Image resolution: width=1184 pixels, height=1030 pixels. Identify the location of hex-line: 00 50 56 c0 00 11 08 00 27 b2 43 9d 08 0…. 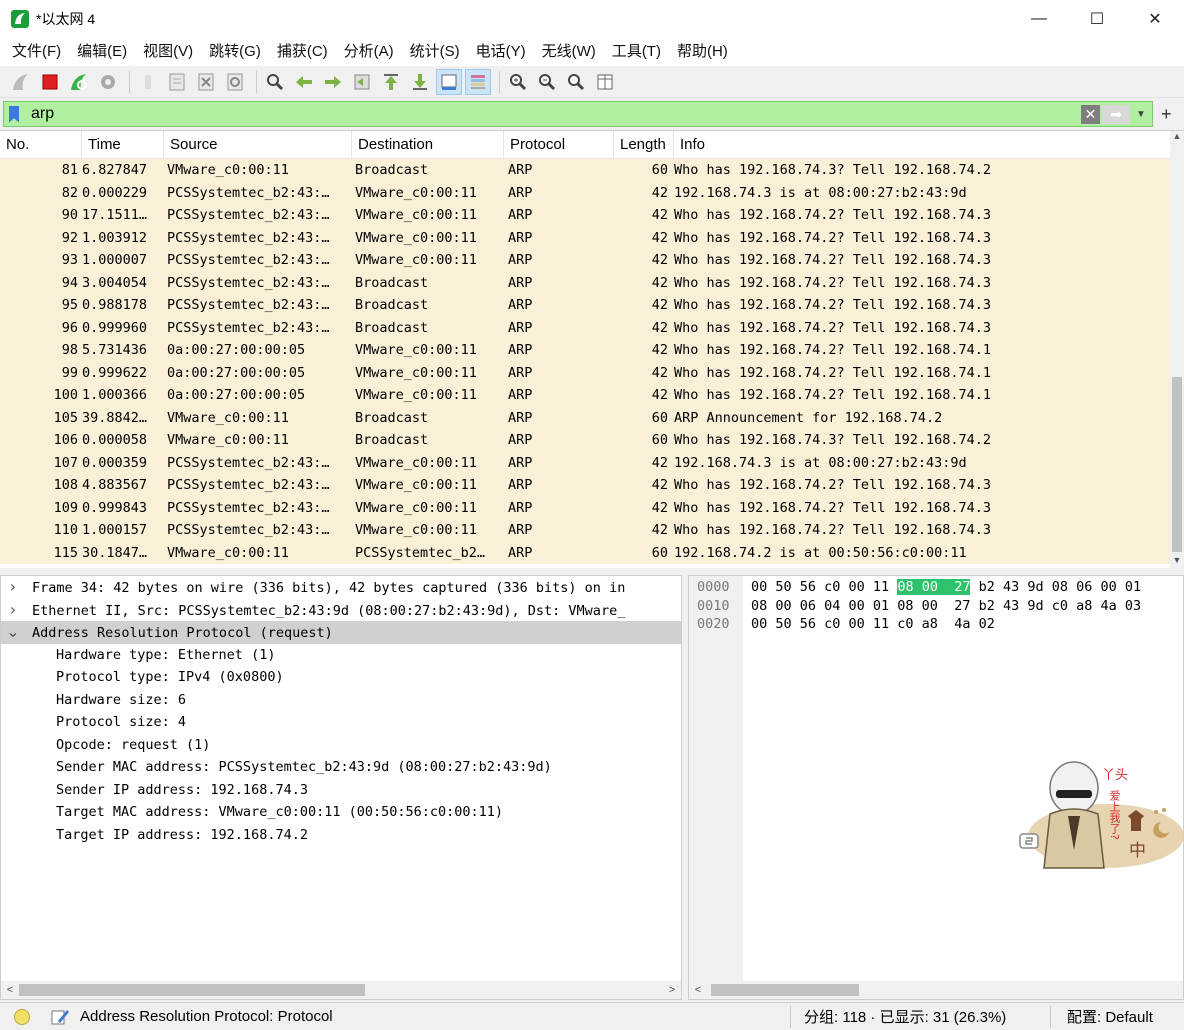
(946, 587).